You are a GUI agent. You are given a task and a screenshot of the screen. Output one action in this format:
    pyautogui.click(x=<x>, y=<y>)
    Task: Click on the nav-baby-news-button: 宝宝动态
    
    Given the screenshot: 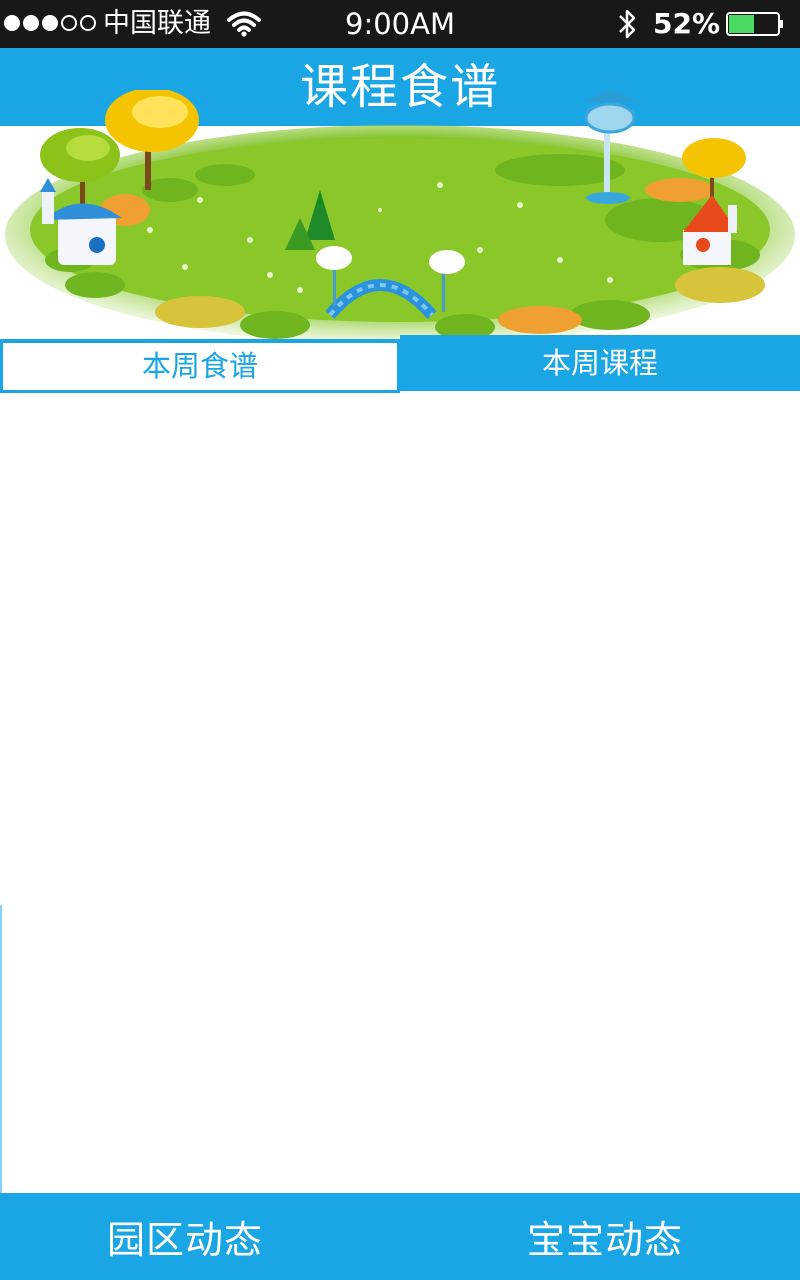 What is the action you would take?
    pyautogui.click(x=602, y=1236)
    